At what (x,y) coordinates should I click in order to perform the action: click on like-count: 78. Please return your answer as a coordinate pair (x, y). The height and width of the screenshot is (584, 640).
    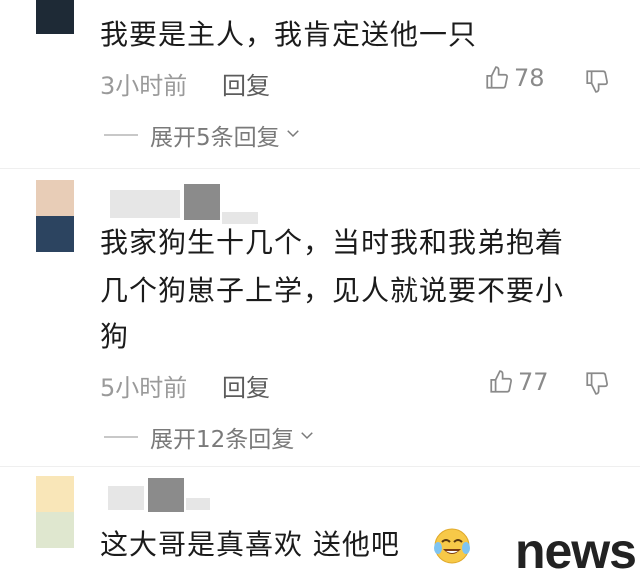
    Looking at the image, I should click on (529, 78).